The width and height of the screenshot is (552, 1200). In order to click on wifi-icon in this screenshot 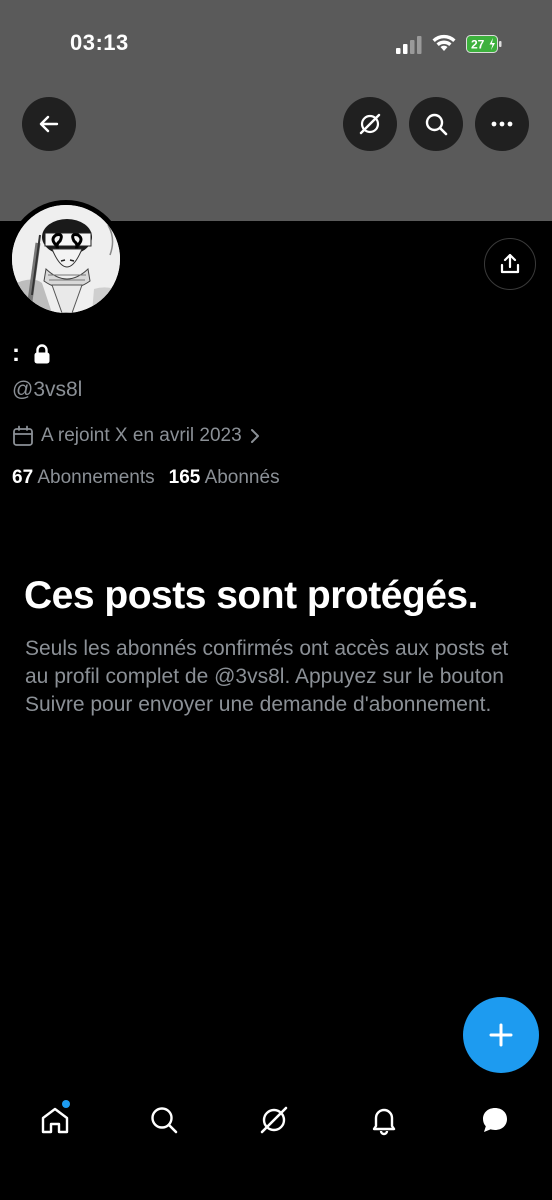, I will do `click(444, 42)`.